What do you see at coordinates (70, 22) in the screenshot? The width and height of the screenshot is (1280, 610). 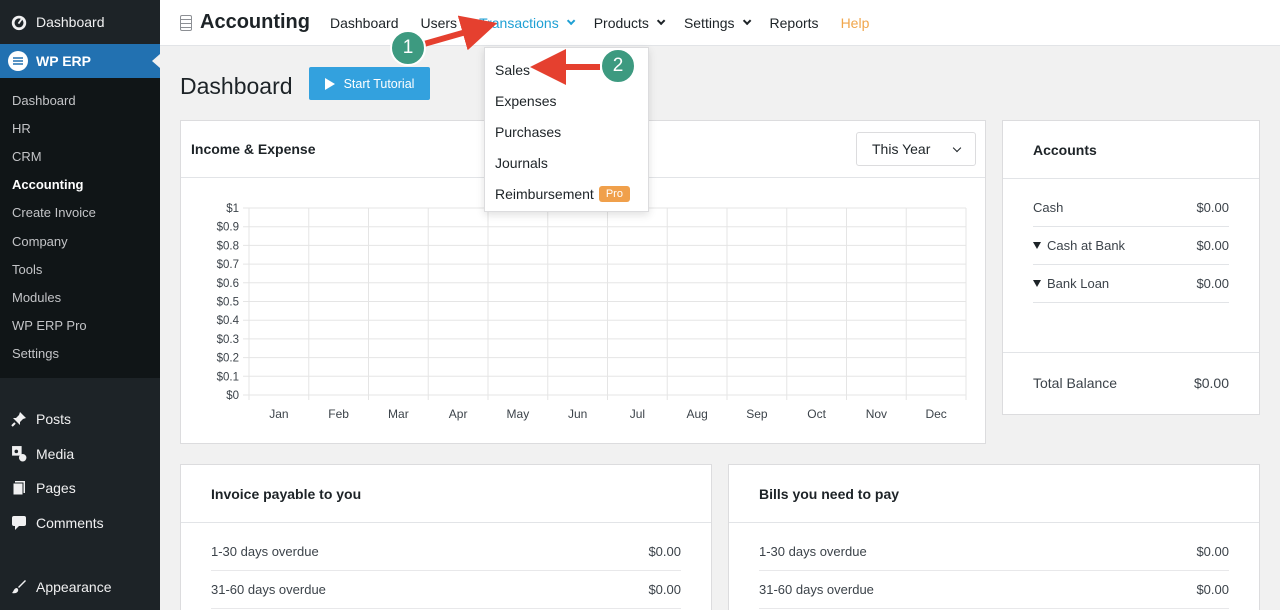 I see `sidebar-item-label: Dashboard` at bounding box center [70, 22].